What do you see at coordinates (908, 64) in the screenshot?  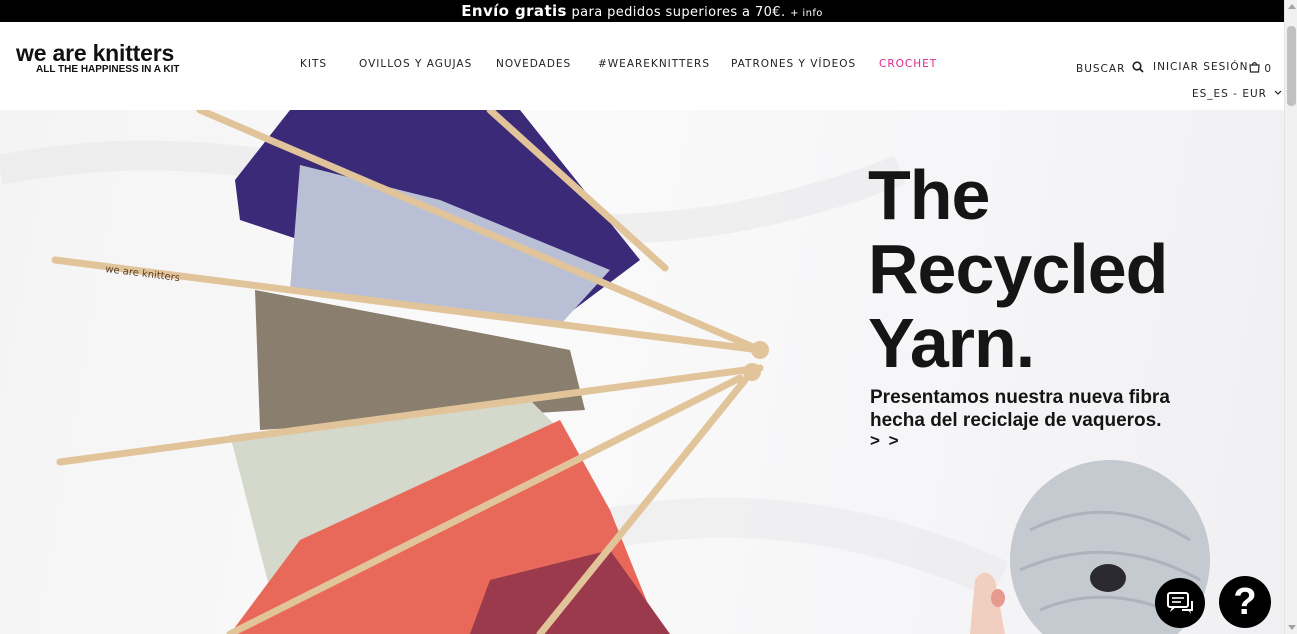 I see `nav-item-crochet: CROCHET` at bounding box center [908, 64].